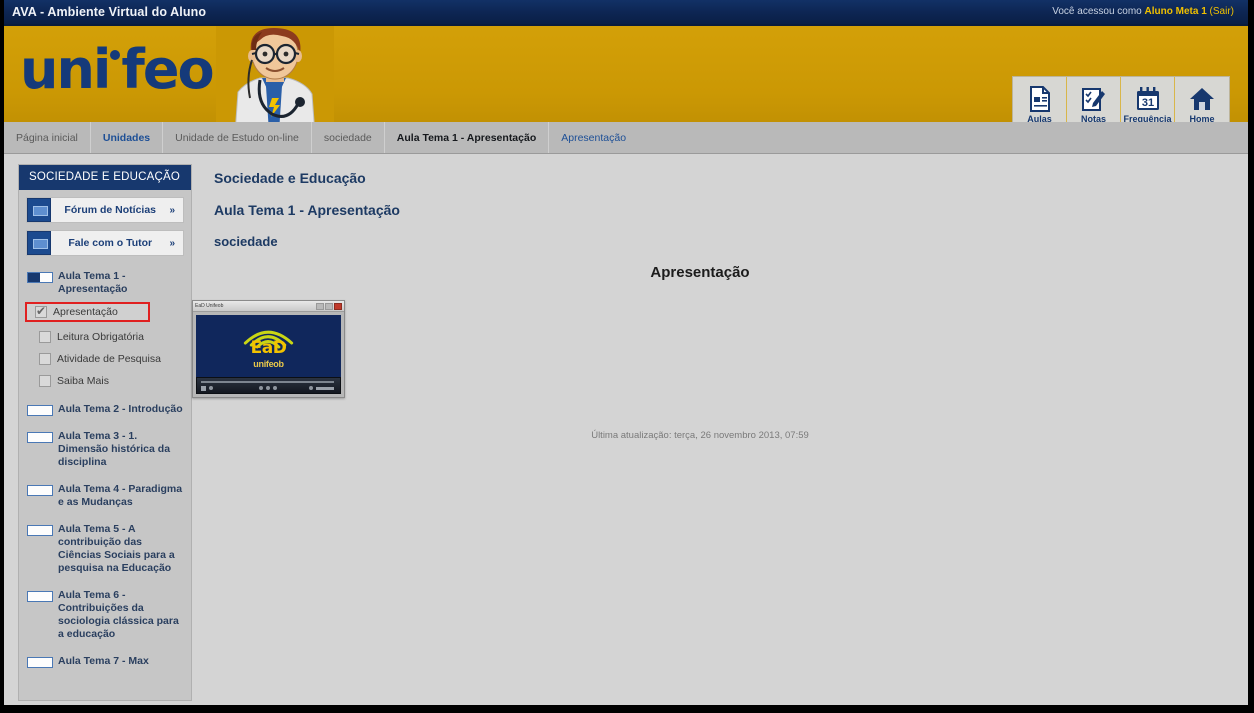  I want to click on breadcrumb-item-sociedade: sociedade, so click(348, 137).